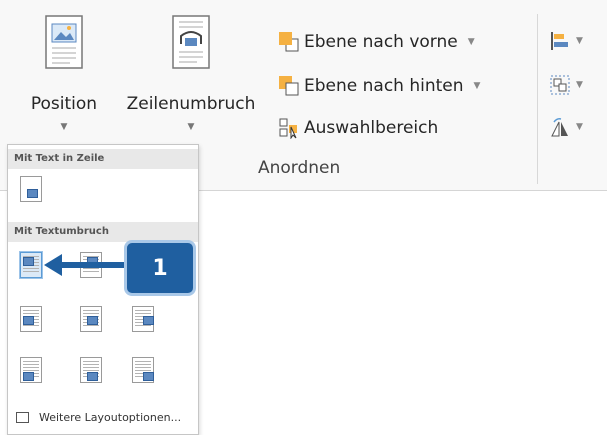  I want to click on callout-arrow-shaft, so click(93, 265).